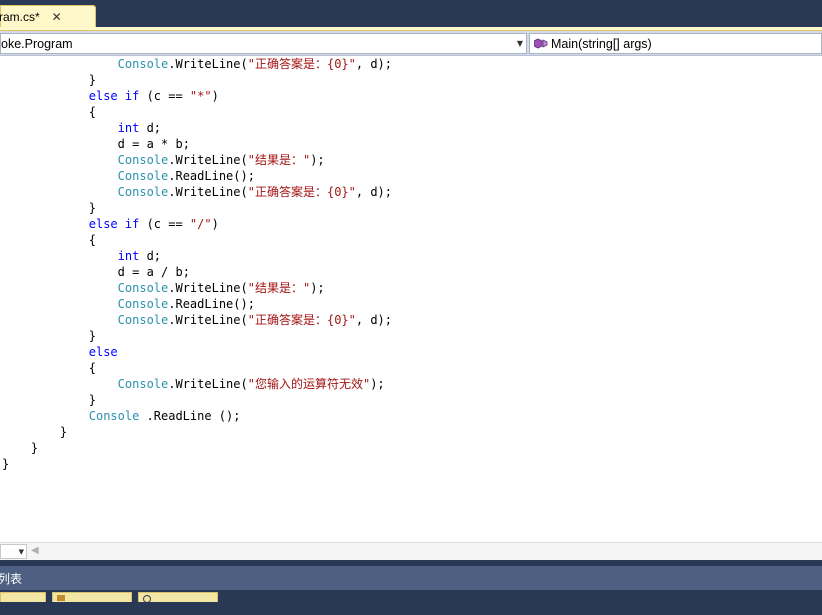 This screenshot has height=615, width=822. What do you see at coordinates (11, 578) in the screenshot?
I see `panel-title: 列表` at bounding box center [11, 578].